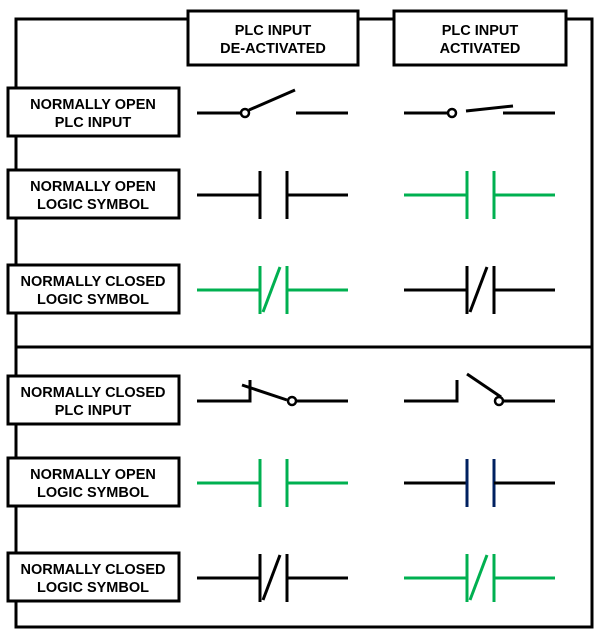 This screenshot has height=633, width=603. I want to click on diagram-row: NORMALLY CLOSED PLC INPUT, so click(280, 399).